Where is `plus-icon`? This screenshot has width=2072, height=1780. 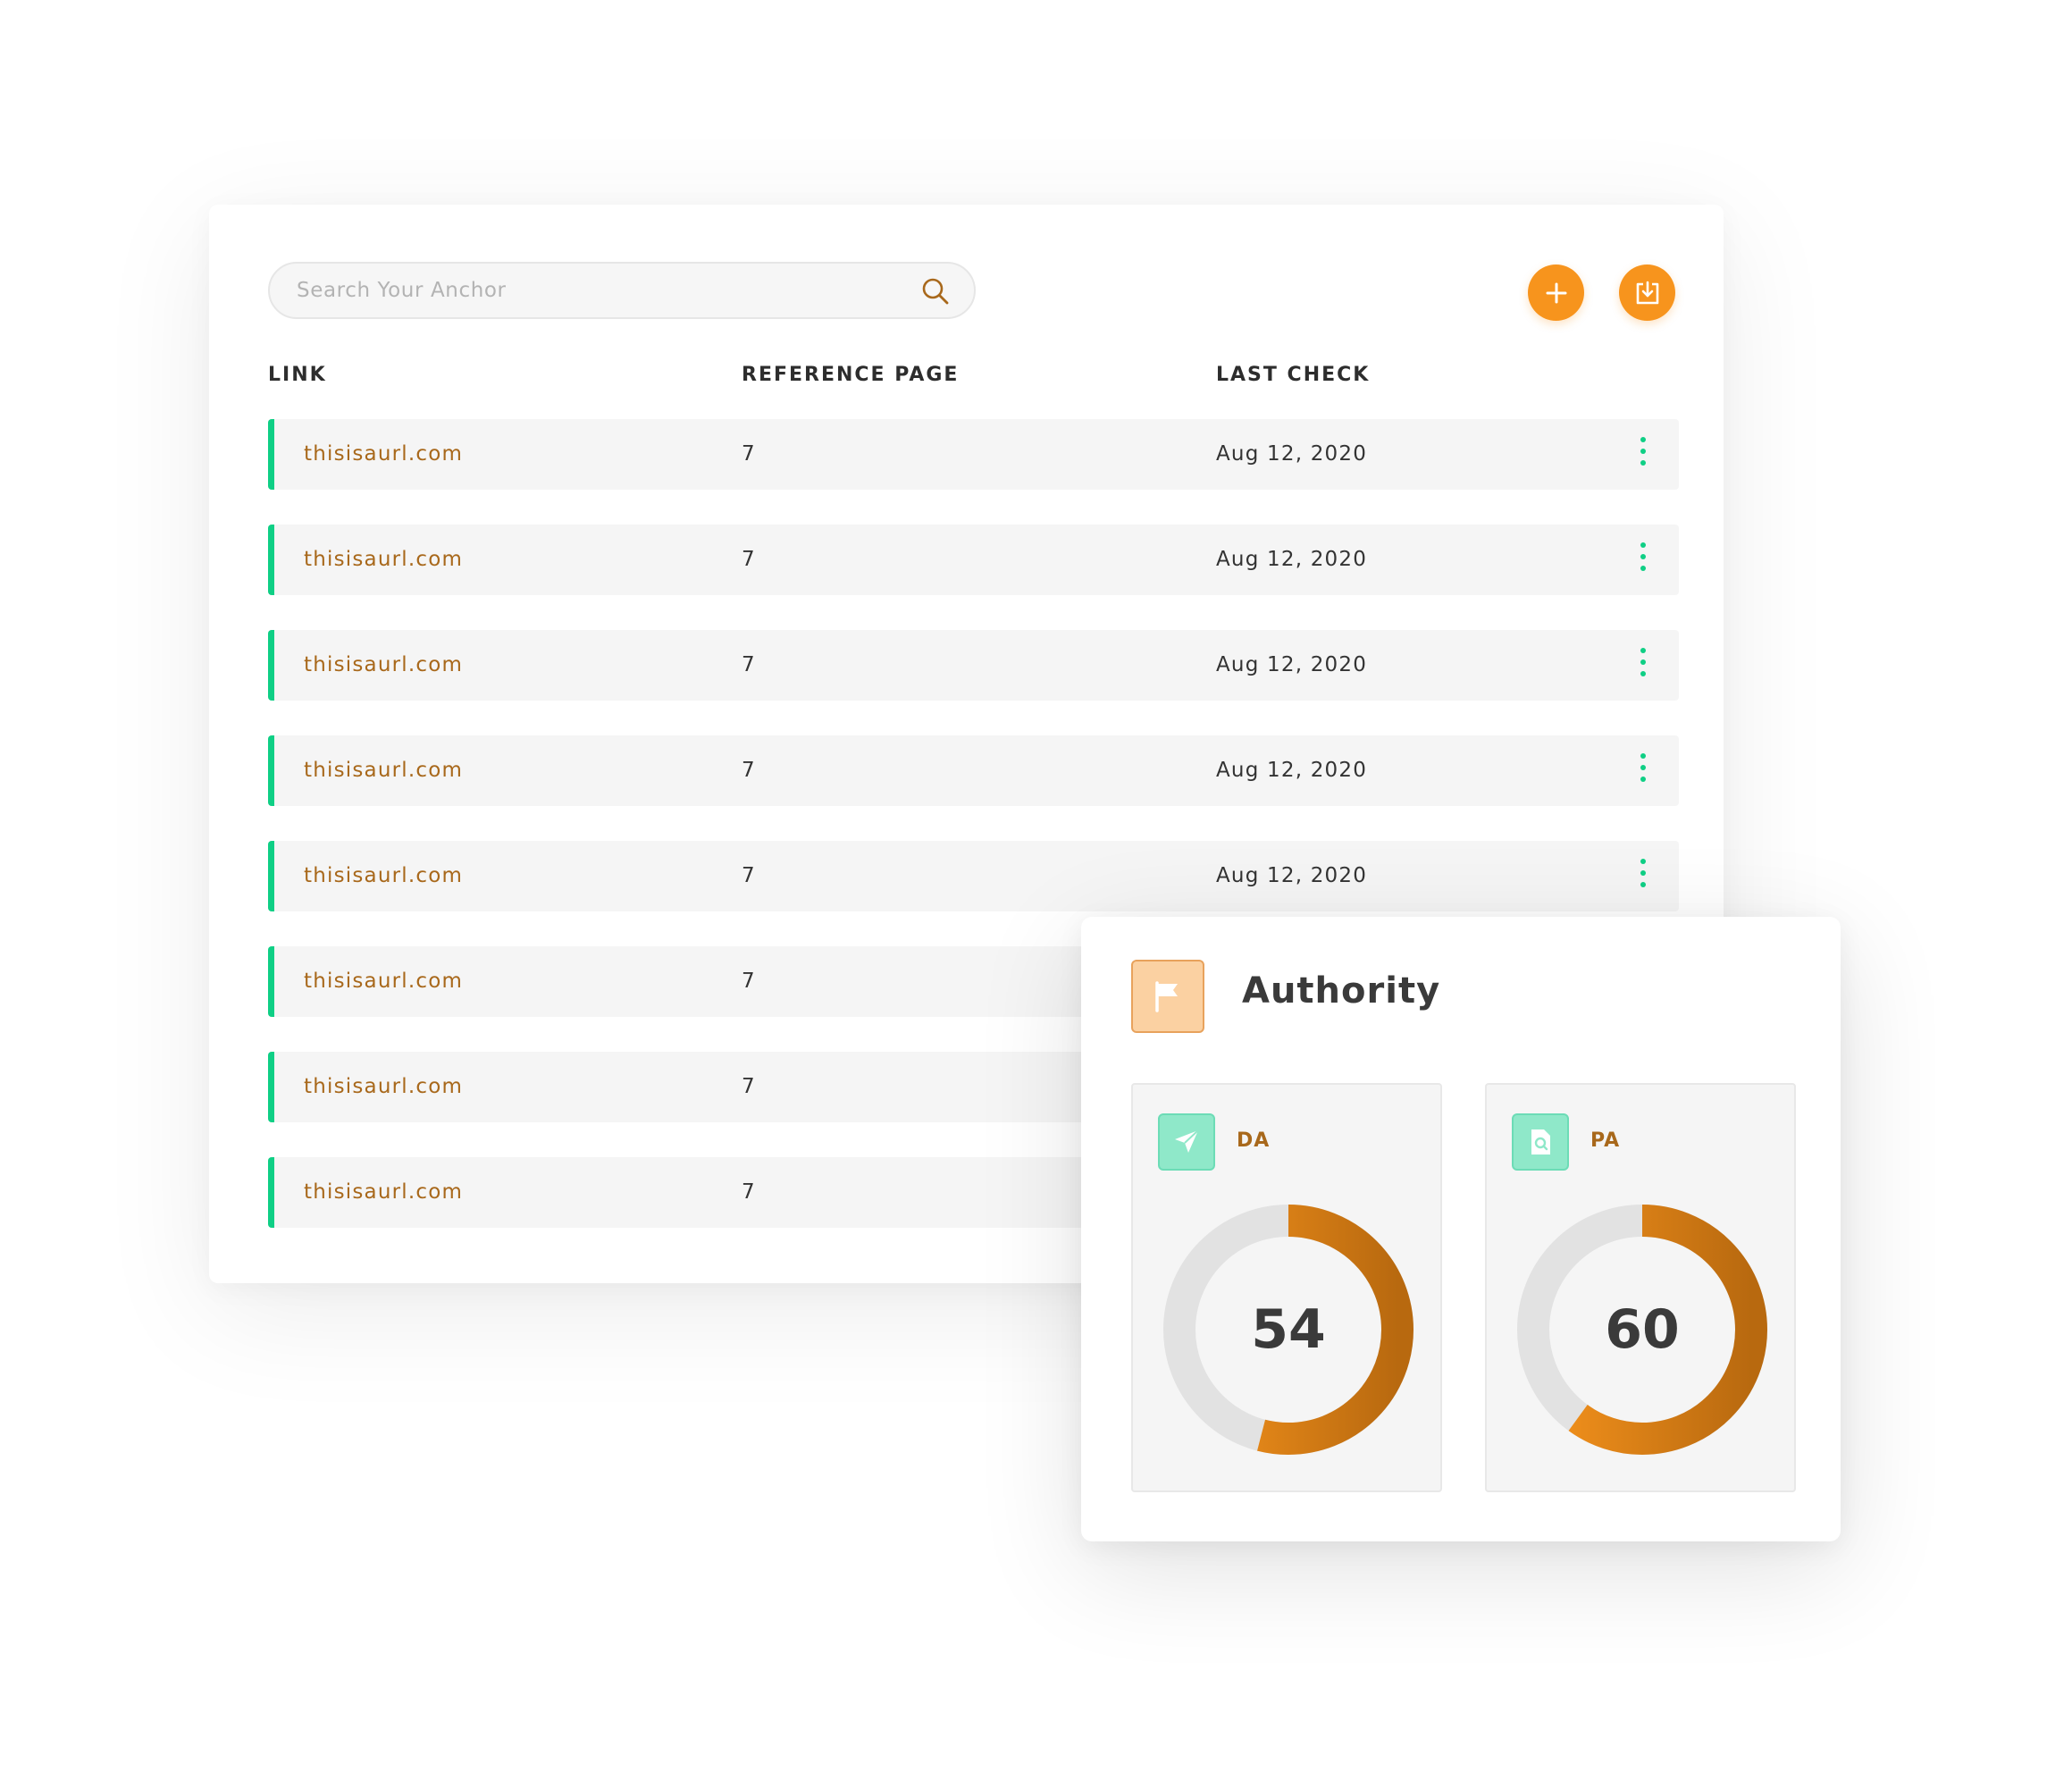 plus-icon is located at coordinates (1556, 292).